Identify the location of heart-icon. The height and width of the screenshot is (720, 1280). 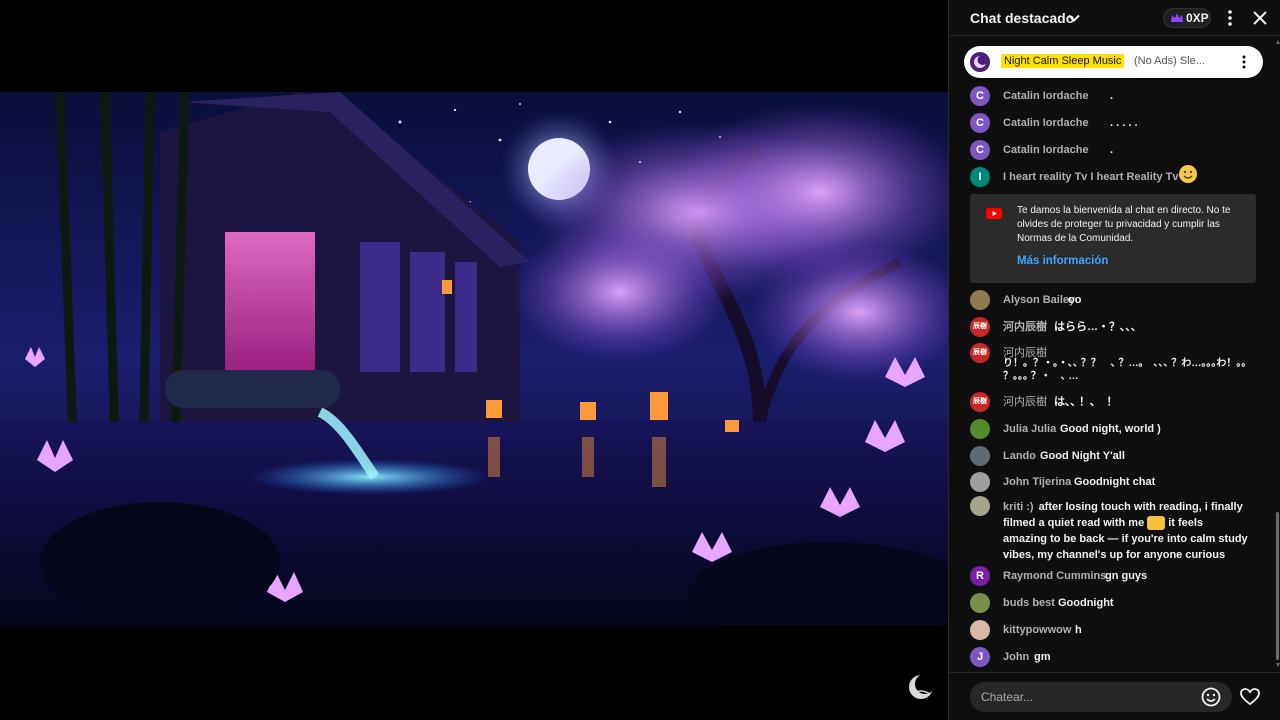
(1250, 697).